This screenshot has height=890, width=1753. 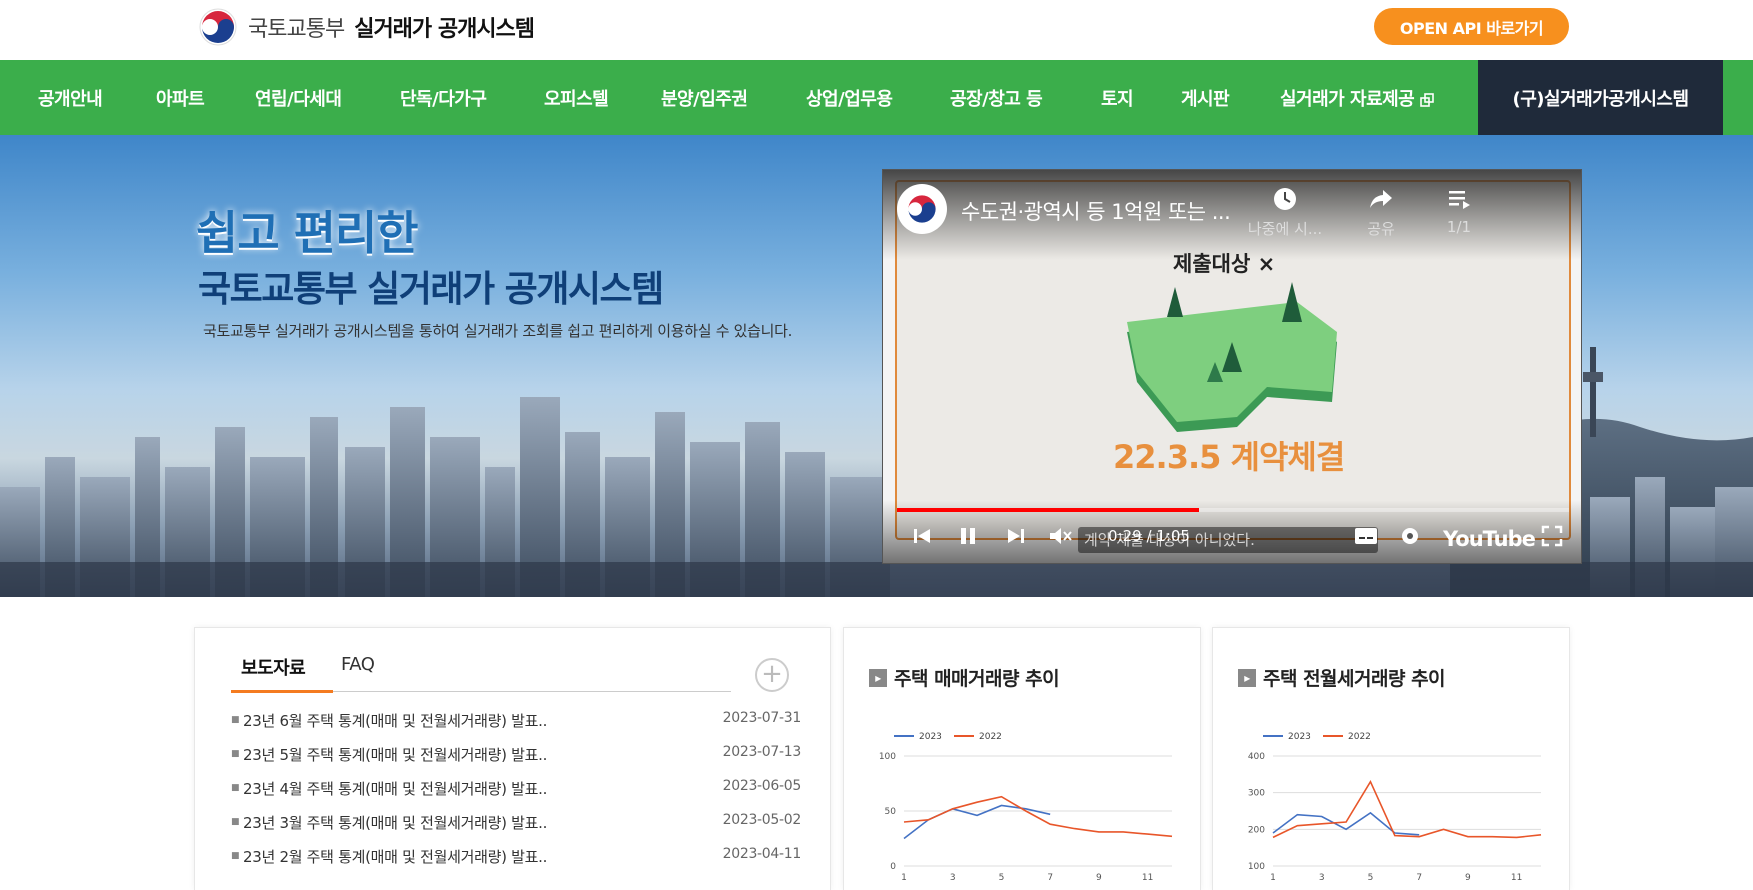 What do you see at coordinates (891, 812) in the screenshot?
I see `y-tick-label: 50` at bounding box center [891, 812].